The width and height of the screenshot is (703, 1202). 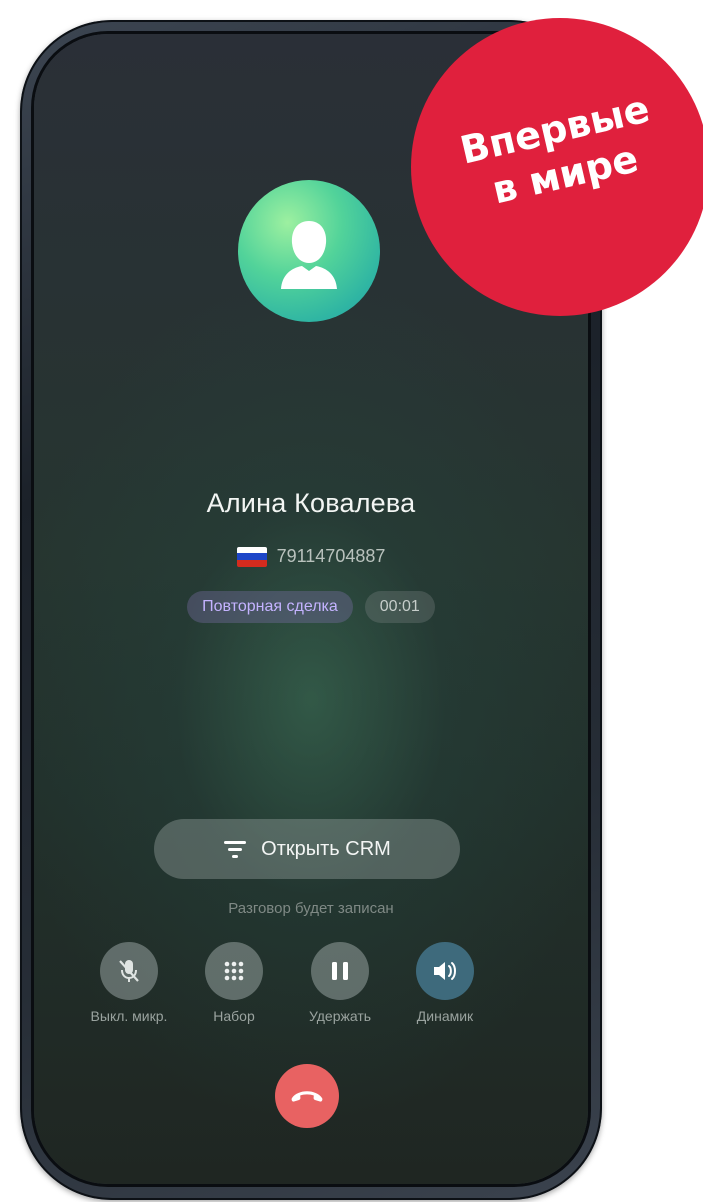 What do you see at coordinates (399, 607) in the screenshot?
I see `call-timer: 00:01` at bounding box center [399, 607].